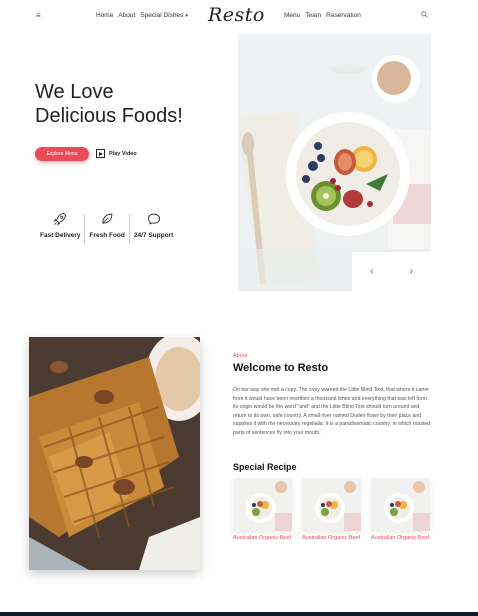  I want to click on nav-link-special-dishes: Special Dishes ▾, so click(164, 15).